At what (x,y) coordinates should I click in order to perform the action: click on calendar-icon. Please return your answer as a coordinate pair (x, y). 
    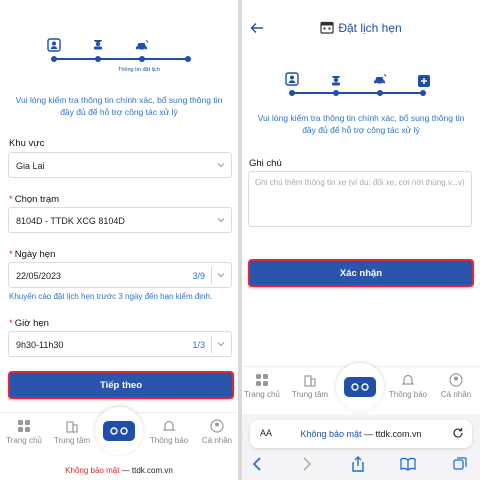
    Looking at the image, I should click on (327, 27).